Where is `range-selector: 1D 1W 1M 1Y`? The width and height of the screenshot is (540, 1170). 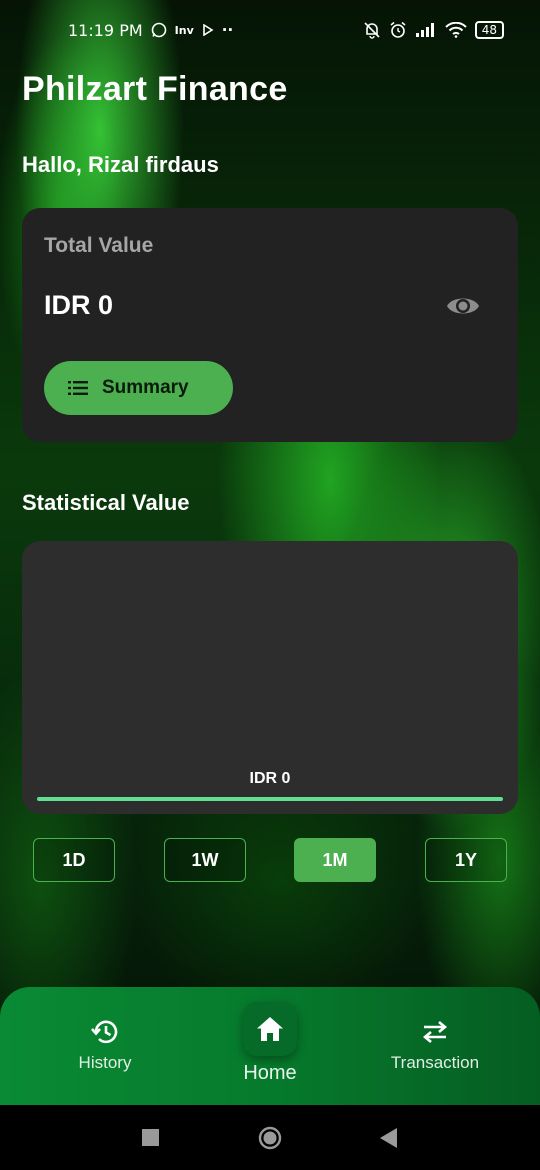
range-selector: 1D 1W 1M 1Y is located at coordinates (270, 860).